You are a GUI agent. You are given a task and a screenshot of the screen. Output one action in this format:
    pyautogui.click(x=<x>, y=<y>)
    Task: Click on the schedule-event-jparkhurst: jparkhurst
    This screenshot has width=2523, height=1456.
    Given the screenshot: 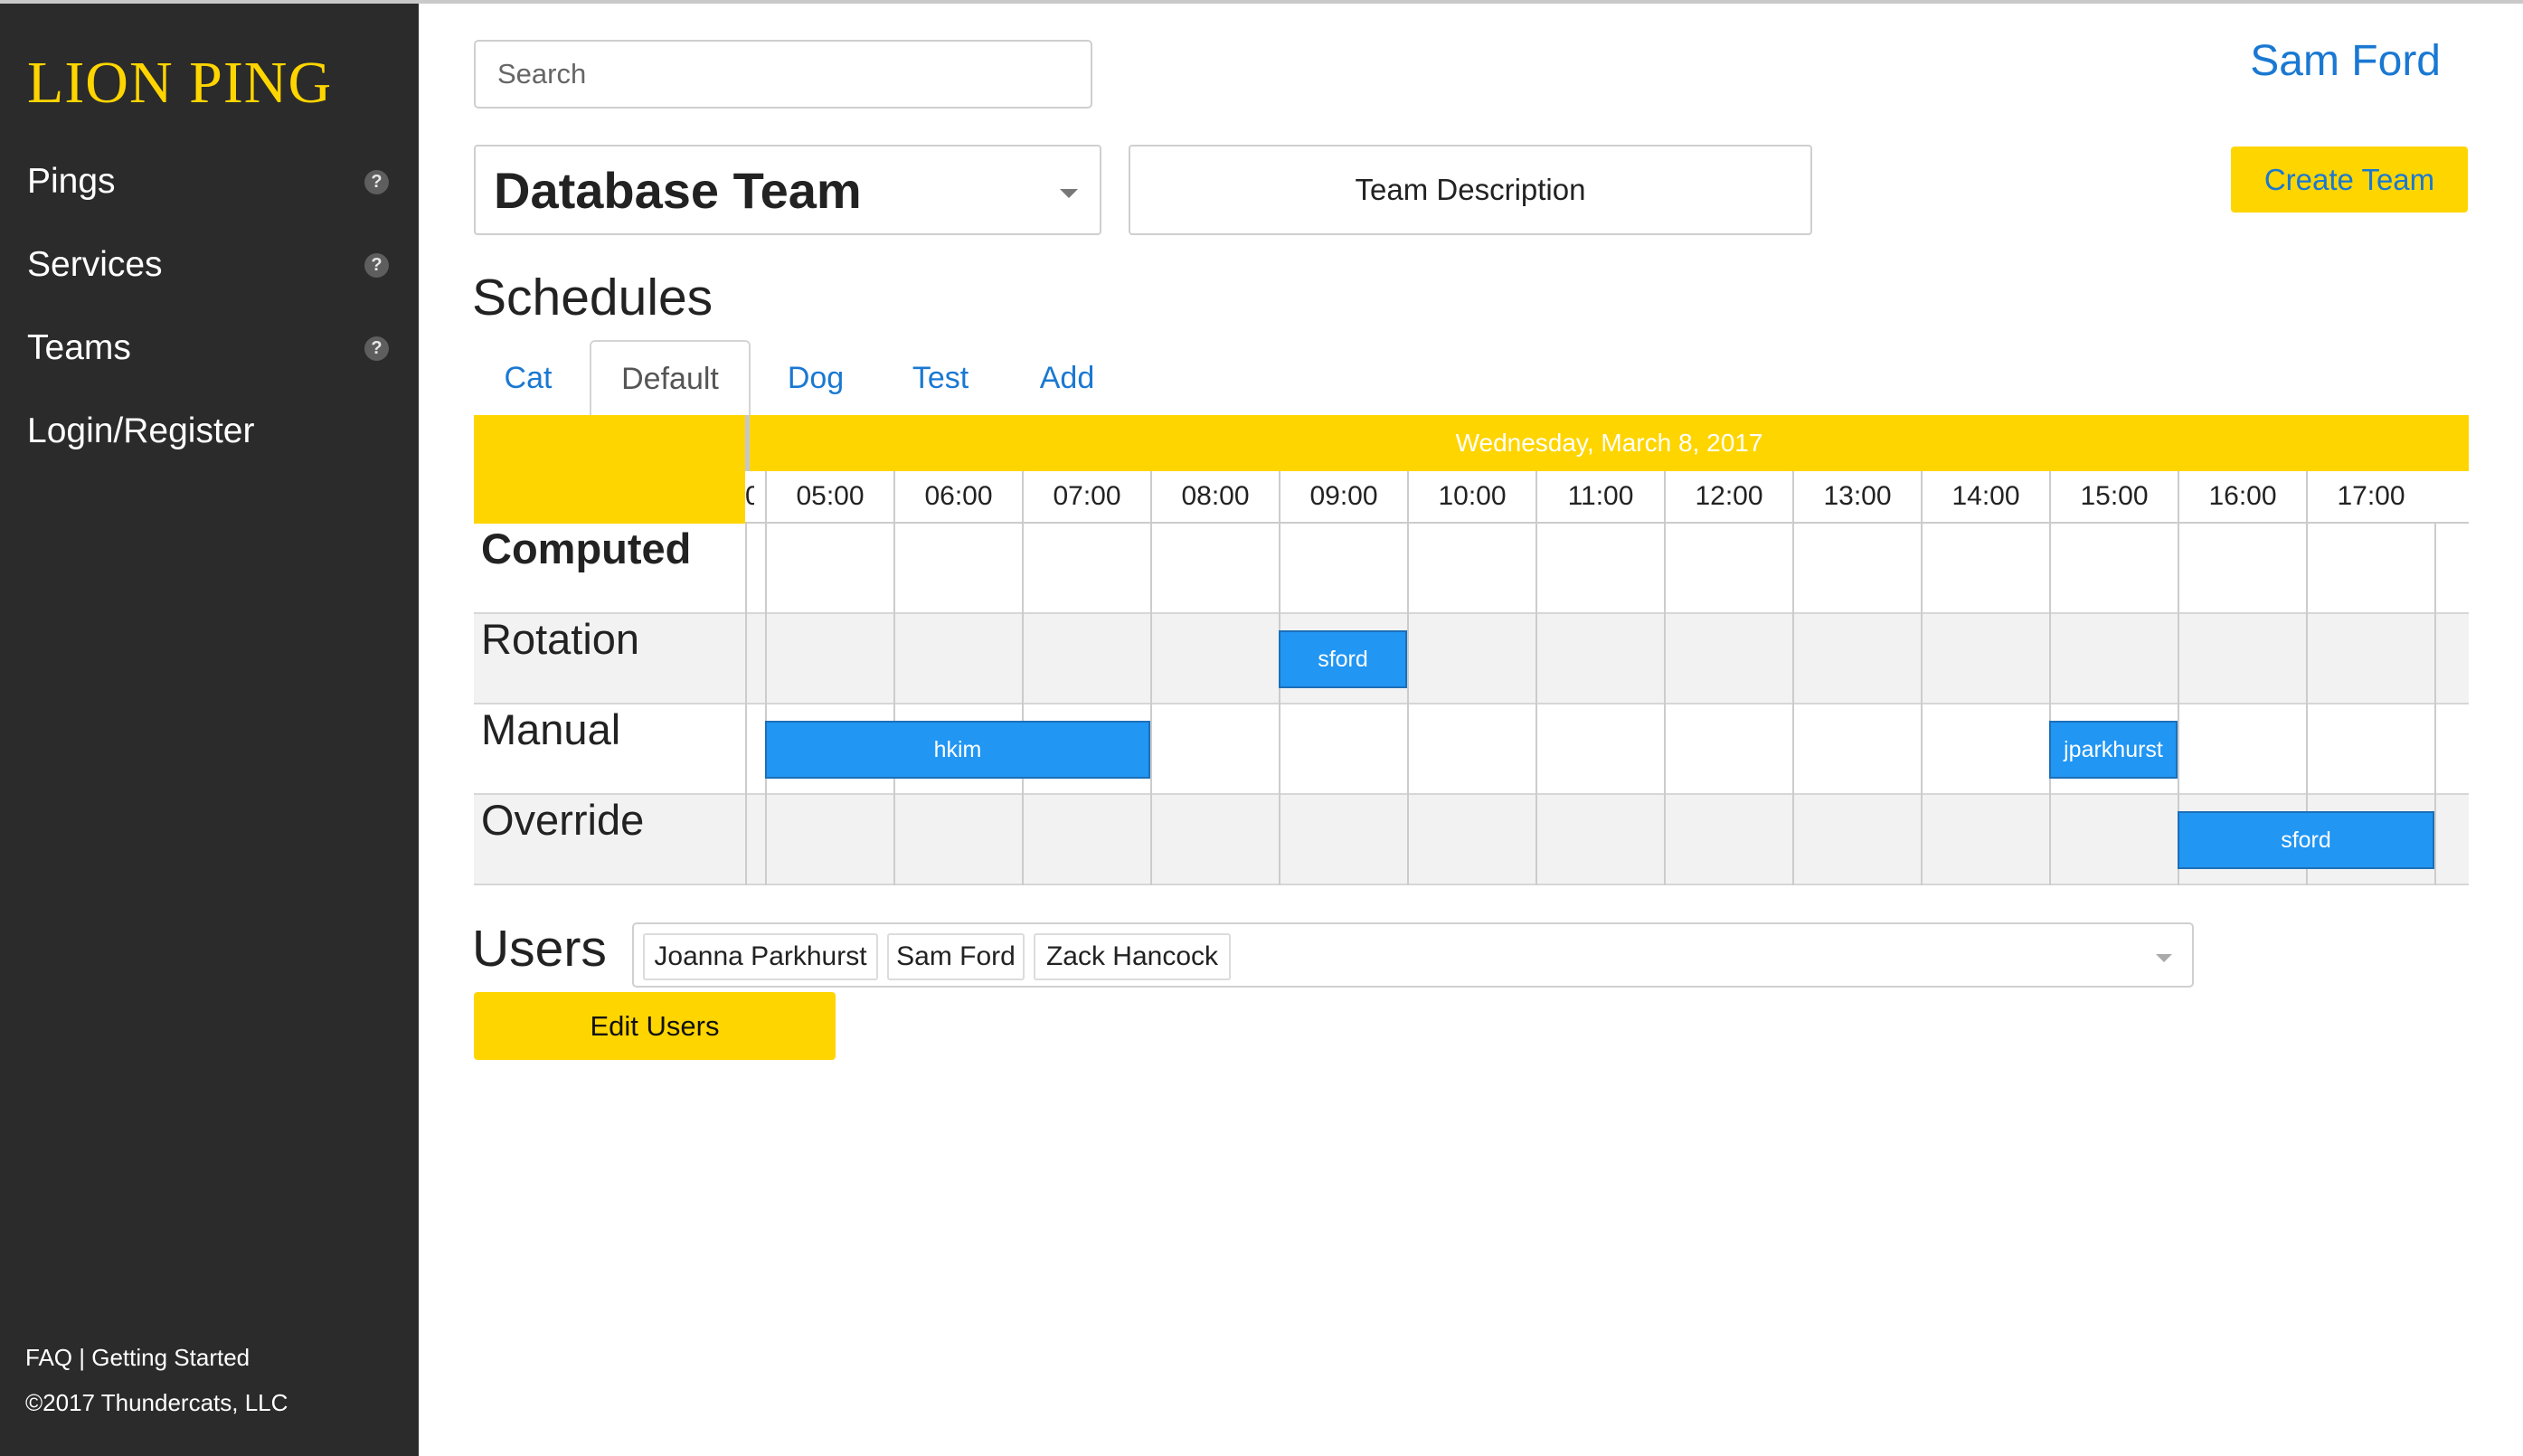 What is the action you would take?
    pyautogui.click(x=2113, y=750)
    